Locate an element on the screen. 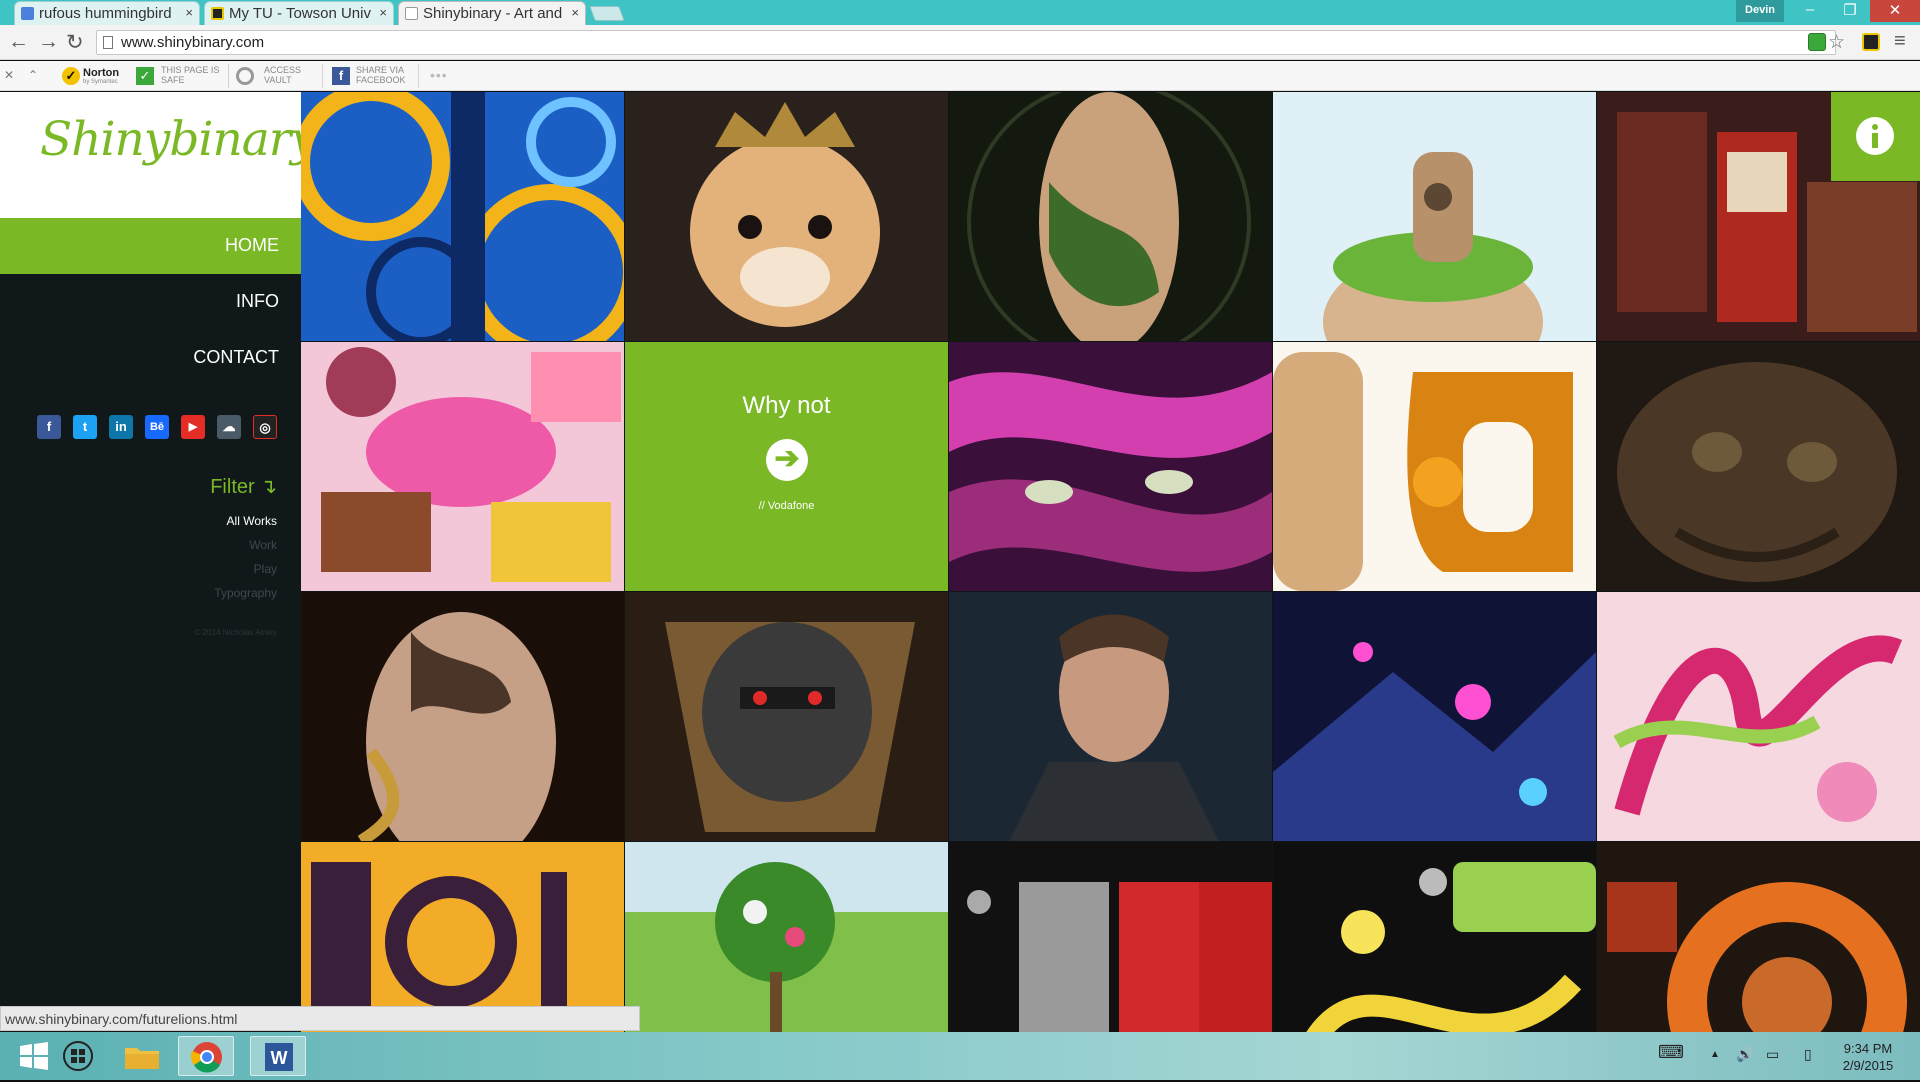 Image resolution: width=1920 pixels, height=1082 pixels. safe-label: THIS PAGE IS SAFE is located at coordinates (190, 75).